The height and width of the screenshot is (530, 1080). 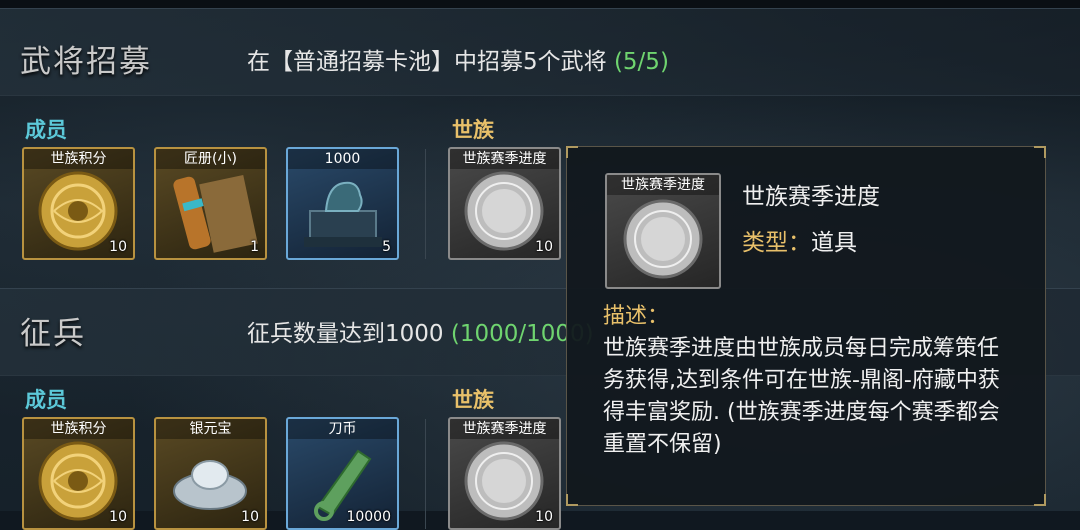 I want to click on item-count: 1, so click(x=254, y=247).